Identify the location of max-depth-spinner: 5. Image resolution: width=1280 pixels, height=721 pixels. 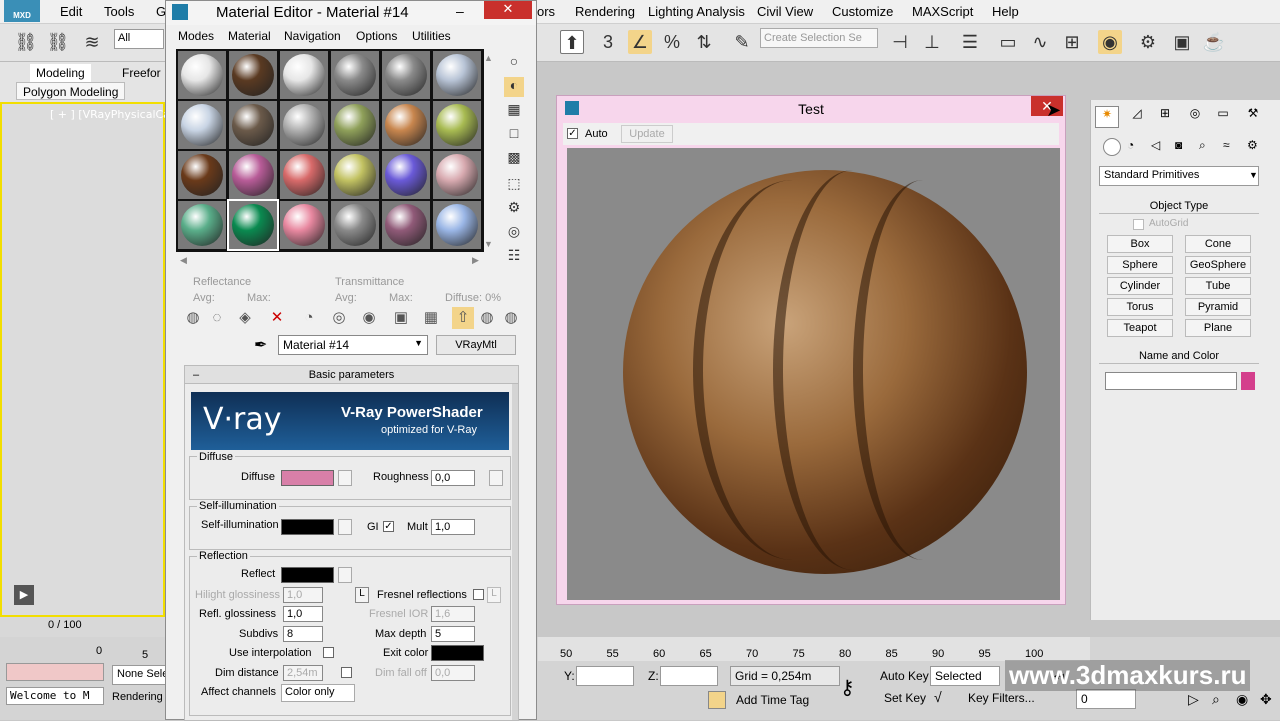
(453, 634).